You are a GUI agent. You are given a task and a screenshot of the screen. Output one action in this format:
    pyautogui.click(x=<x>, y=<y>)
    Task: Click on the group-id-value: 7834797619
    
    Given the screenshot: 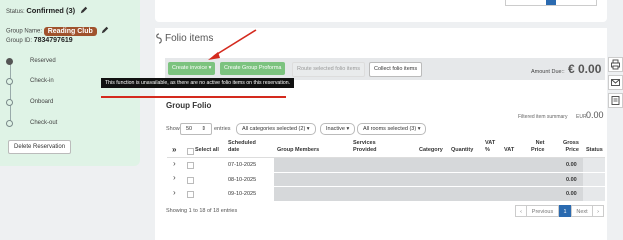 What is the action you would take?
    pyautogui.click(x=53, y=40)
    